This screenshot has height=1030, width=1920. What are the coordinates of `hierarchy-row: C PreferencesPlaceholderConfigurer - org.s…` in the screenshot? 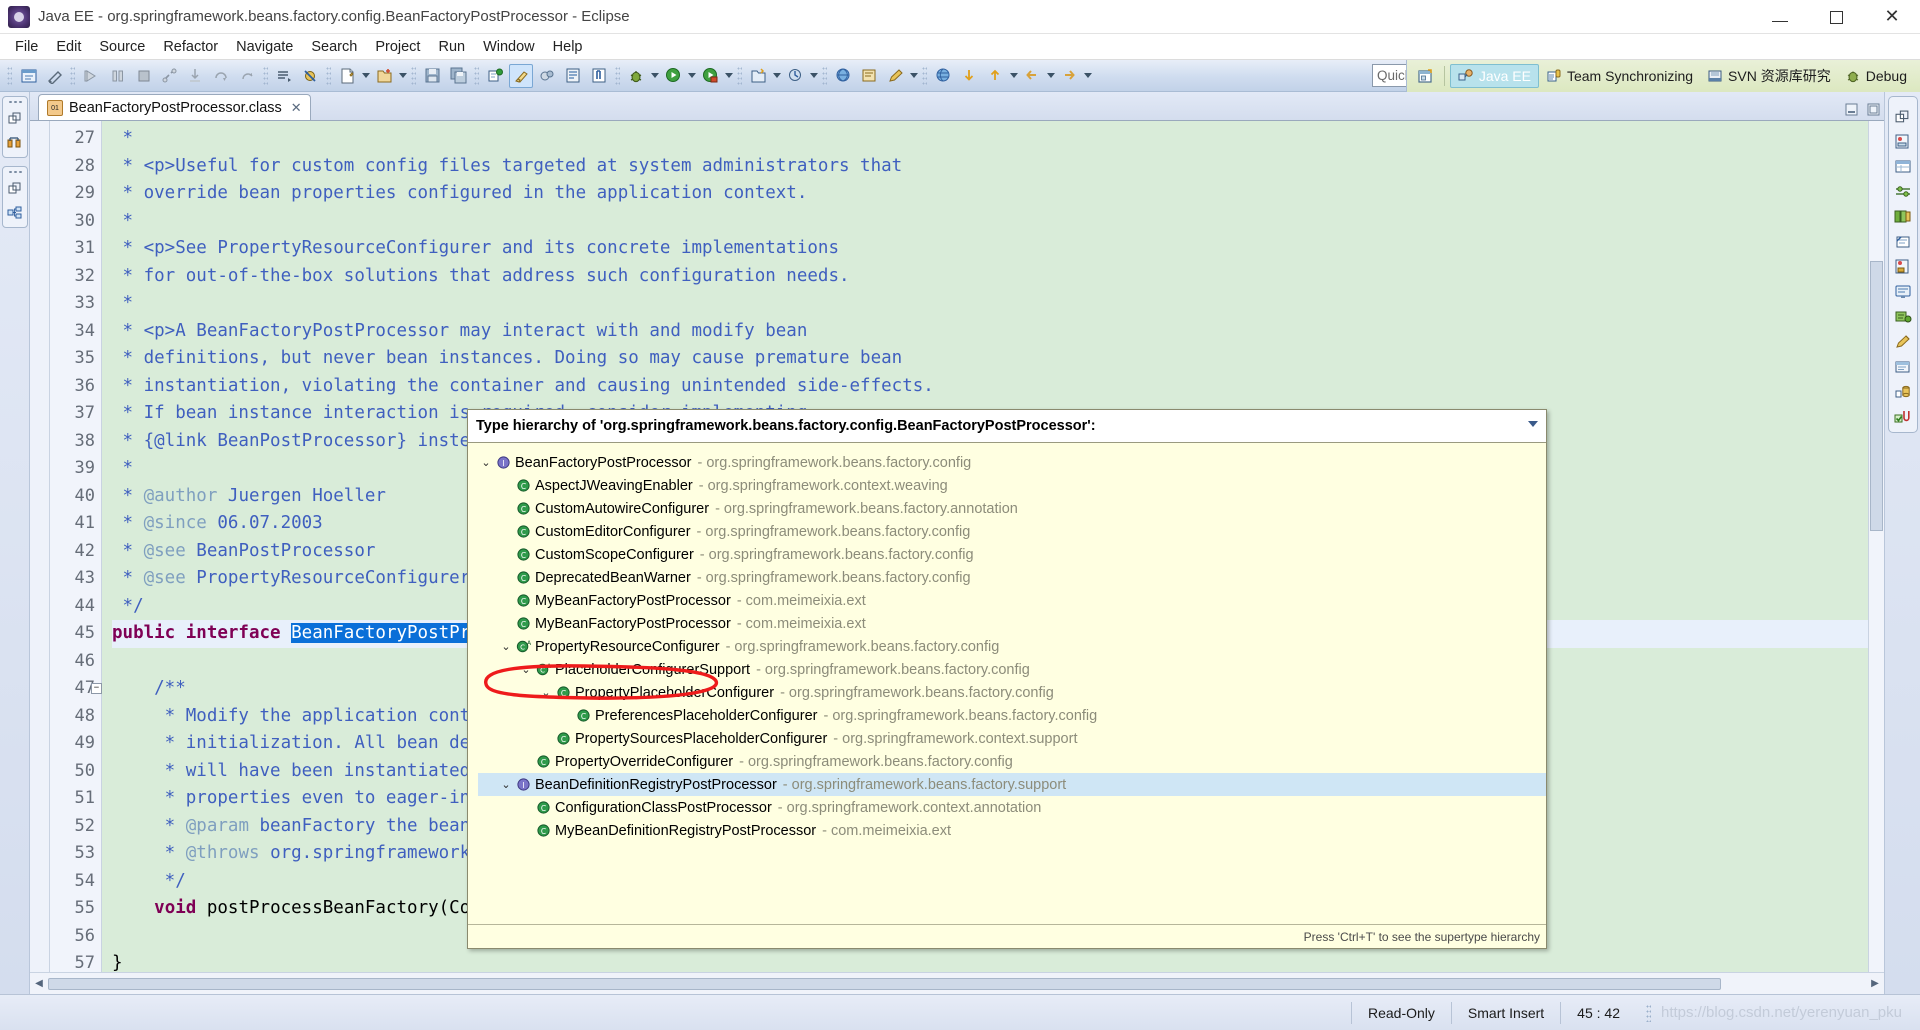 It's located at (1012, 715).